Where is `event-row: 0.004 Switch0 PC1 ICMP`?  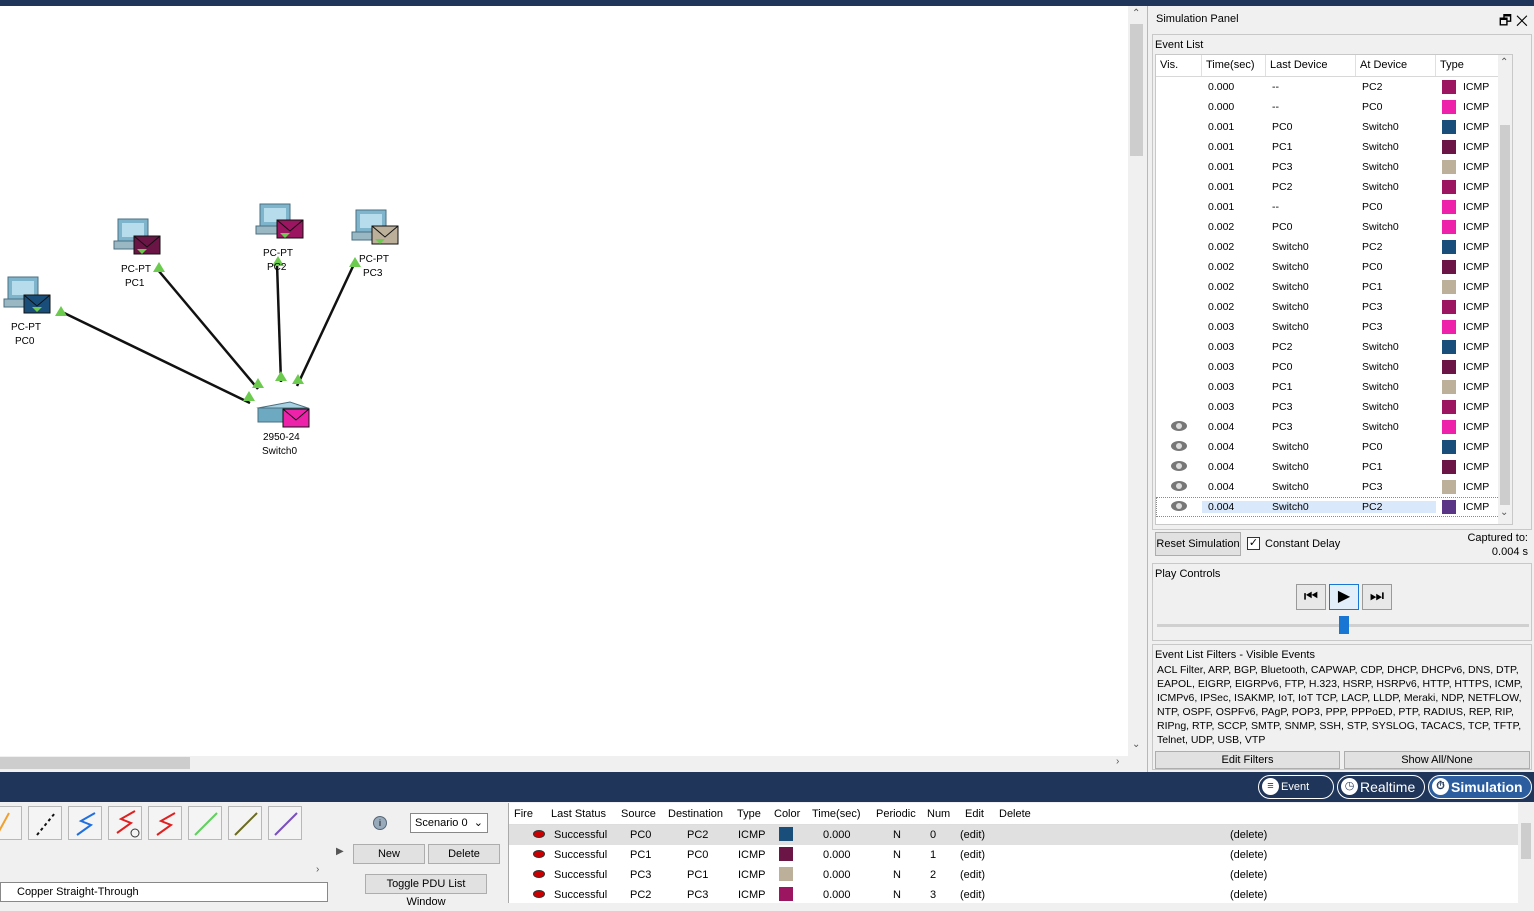 event-row: 0.004 Switch0 PC1 ICMP is located at coordinates (1334, 467).